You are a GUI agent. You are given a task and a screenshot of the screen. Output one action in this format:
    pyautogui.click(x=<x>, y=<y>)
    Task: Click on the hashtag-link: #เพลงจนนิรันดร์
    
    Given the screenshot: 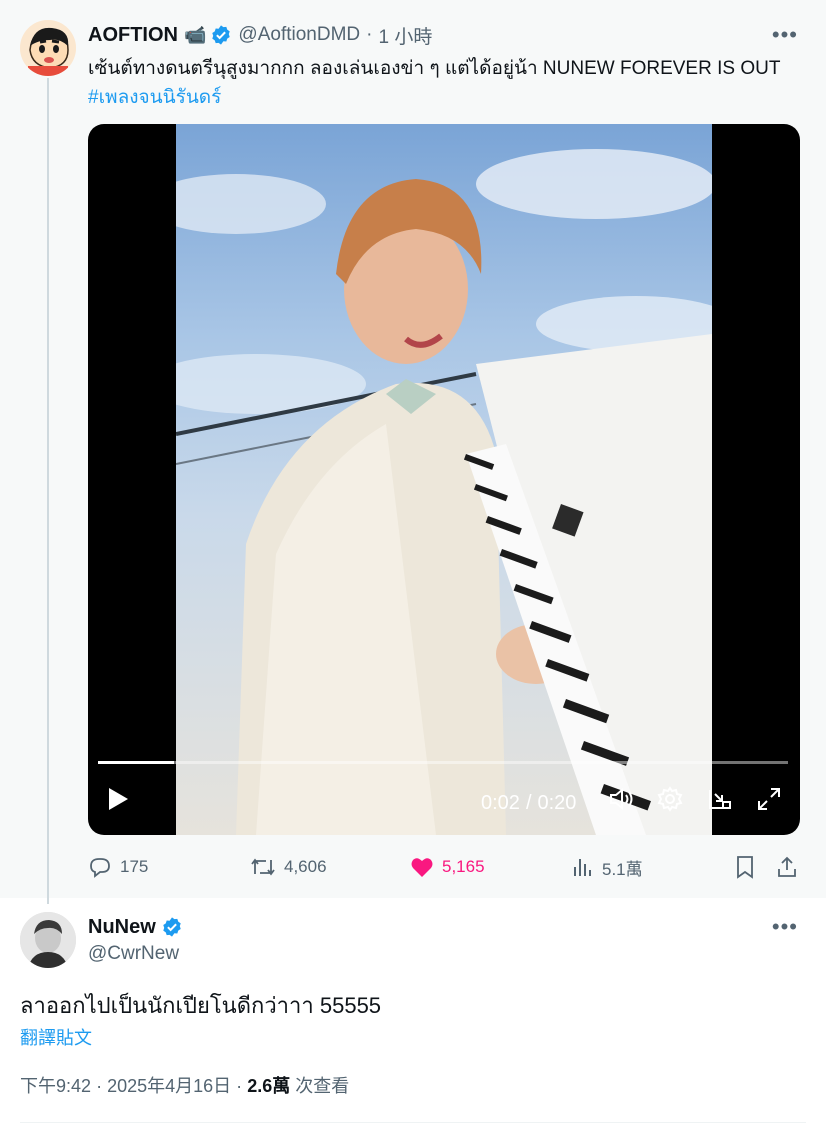 What is the action you would take?
    pyautogui.click(x=448, y=97)
    